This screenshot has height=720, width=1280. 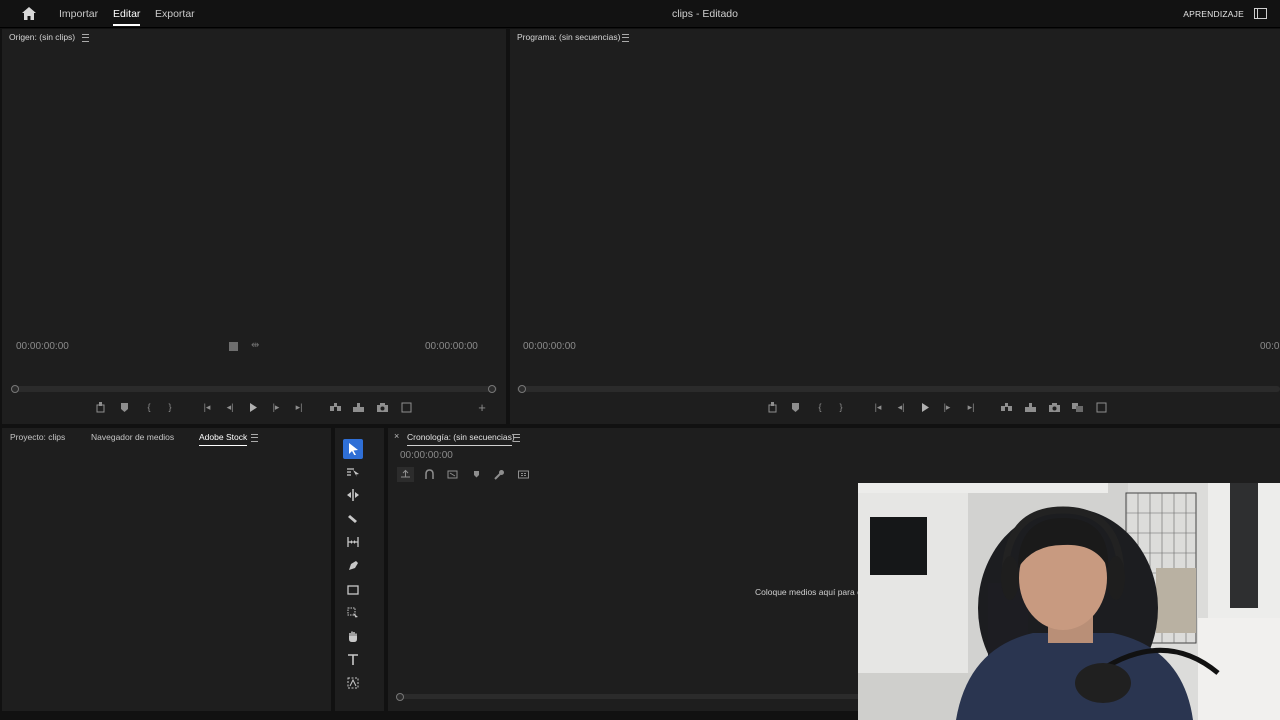 I want to click on drop-media-hint: Coloque medios aquí para c, so click(x=808, y=592).